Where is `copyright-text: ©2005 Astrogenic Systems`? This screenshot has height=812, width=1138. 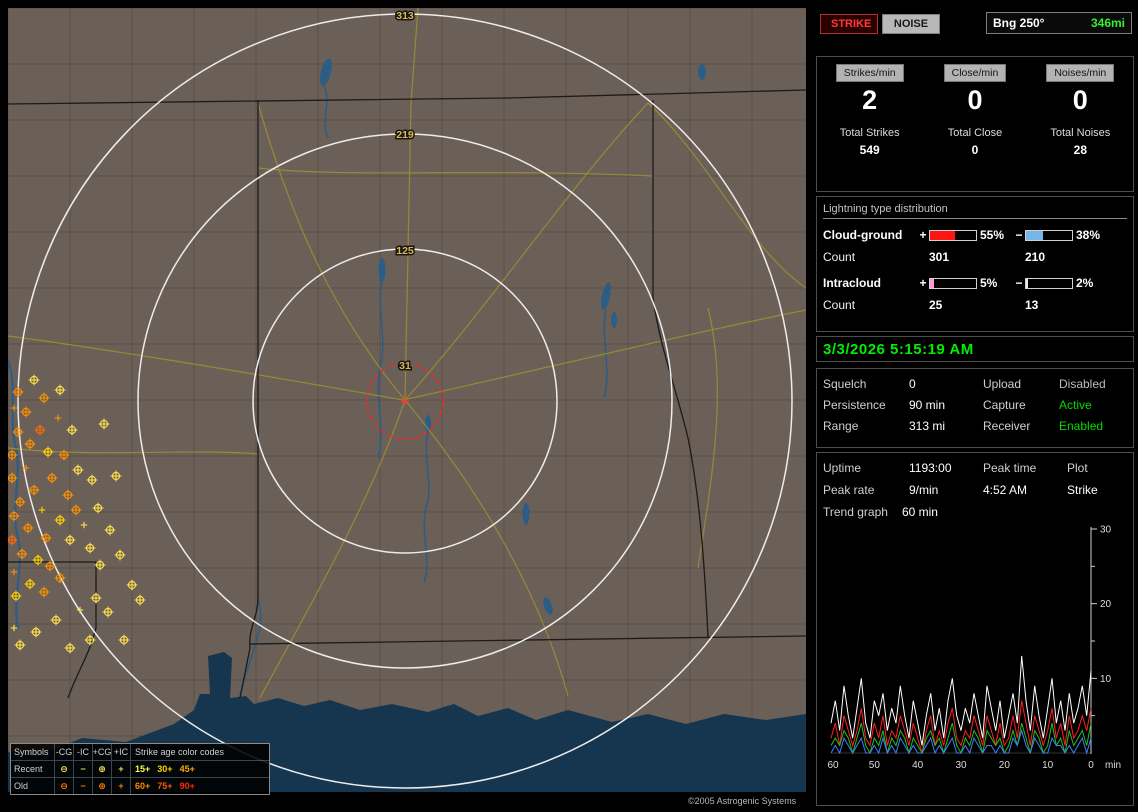
copyright-text: ©2005 Astrogenic Systems is located at coordinates (742, 801).